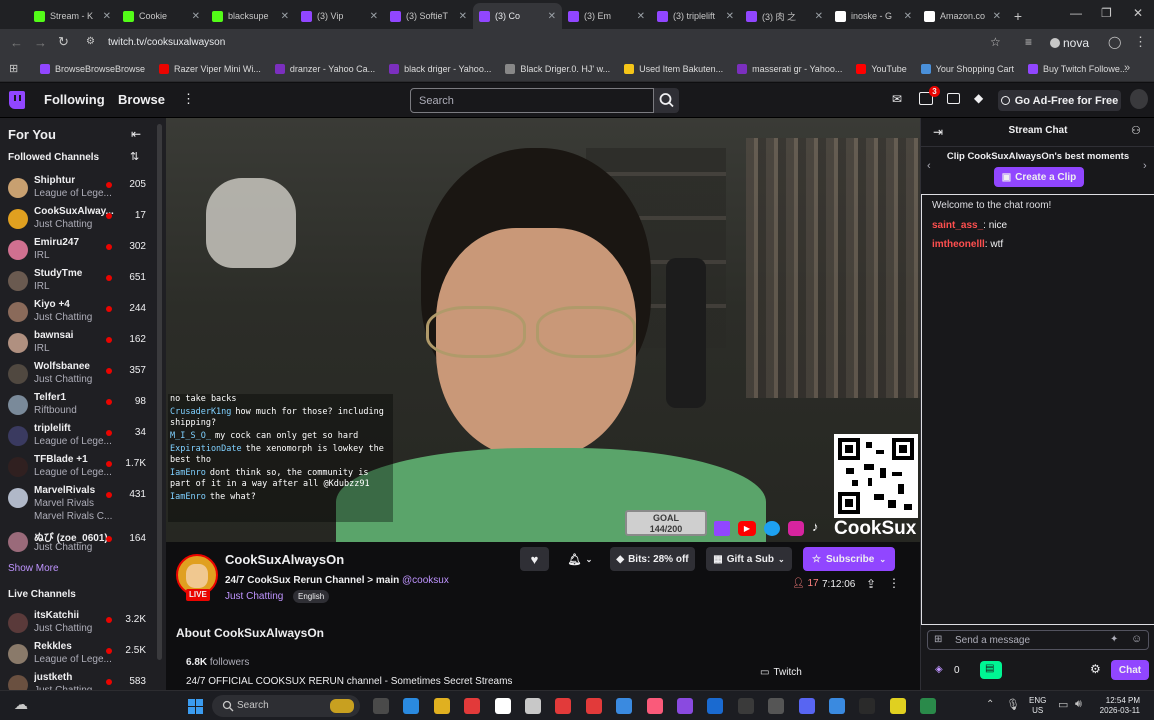 The width and height of the screenshot is (1154, 720). What do you see at coordinates (1114, 42) in the screenshot?
I see `account-icon: ◯` at bounding box center [1114, 42].